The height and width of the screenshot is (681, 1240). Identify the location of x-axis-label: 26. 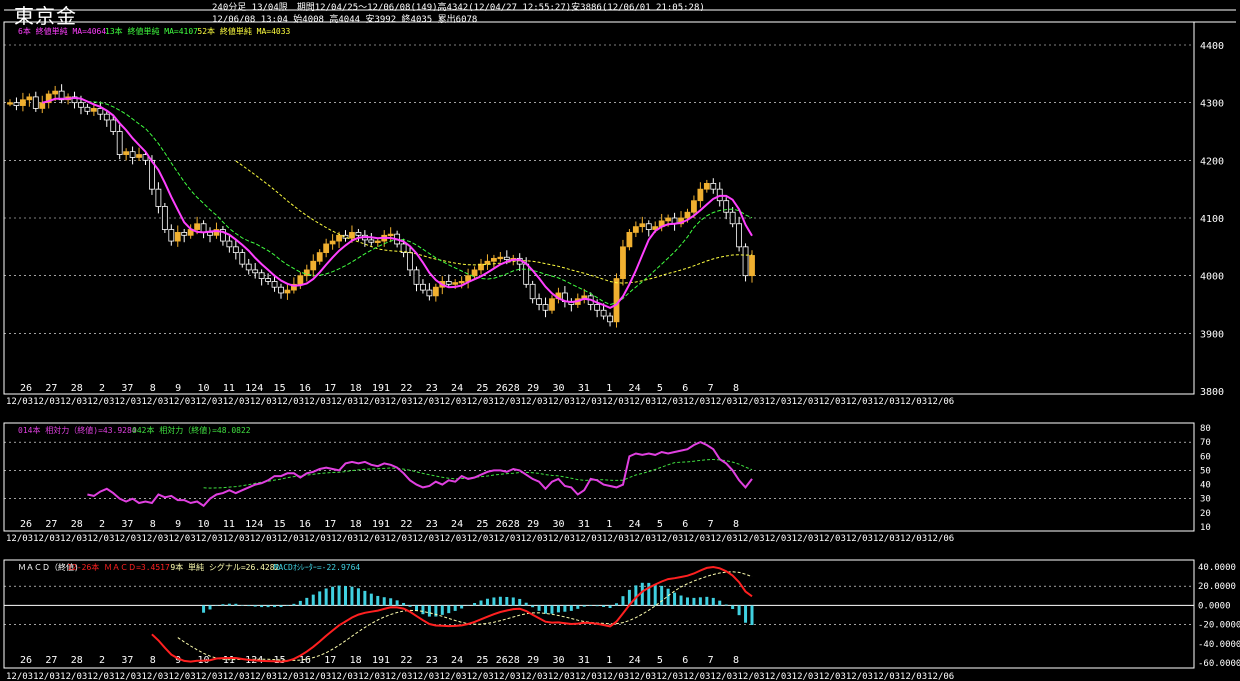
(26, 524).